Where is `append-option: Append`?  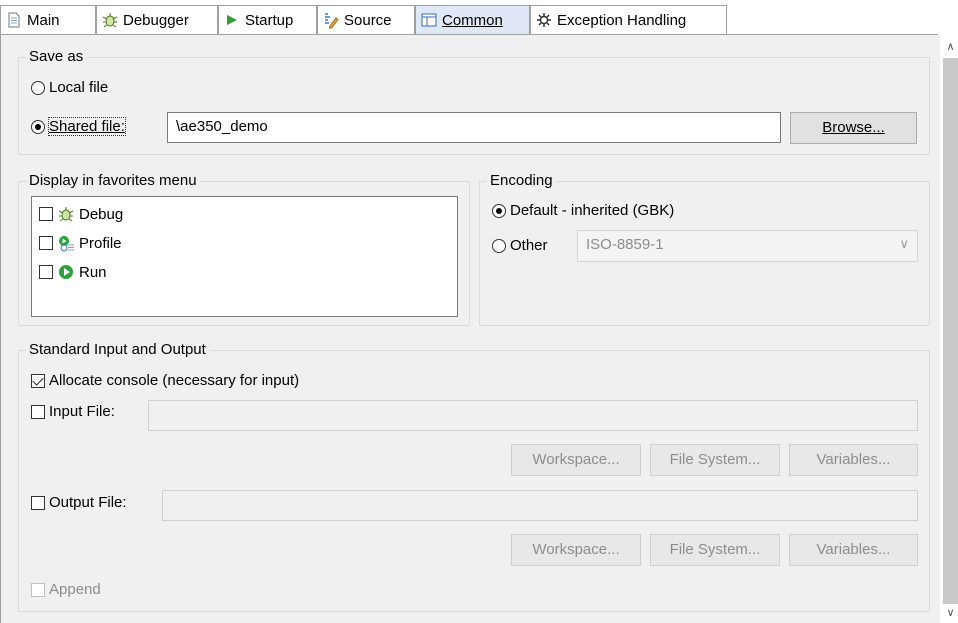
append-option: Append is located at coordinates (66, 589).